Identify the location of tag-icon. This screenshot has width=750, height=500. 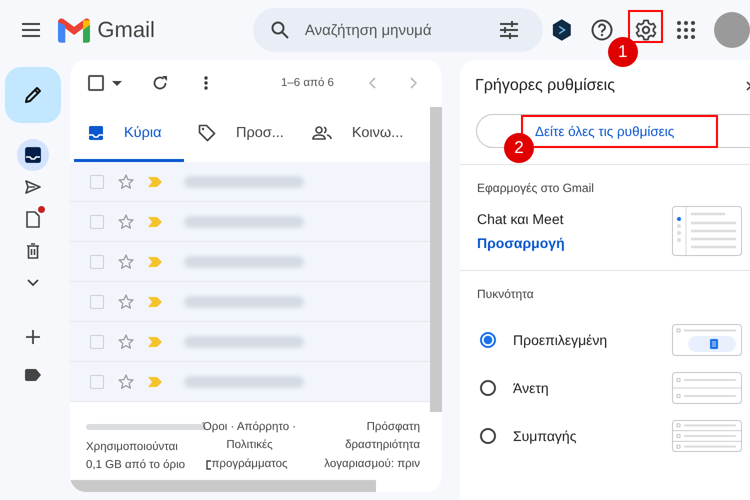
(207, 133).